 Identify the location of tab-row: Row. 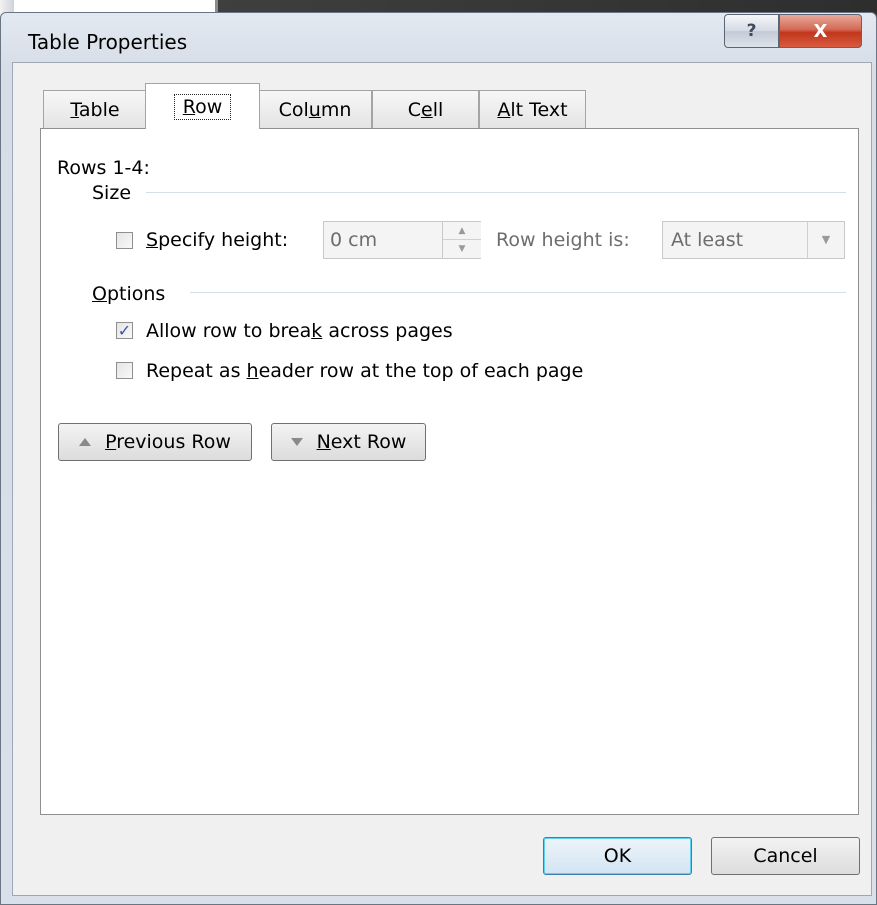
(202, 106).